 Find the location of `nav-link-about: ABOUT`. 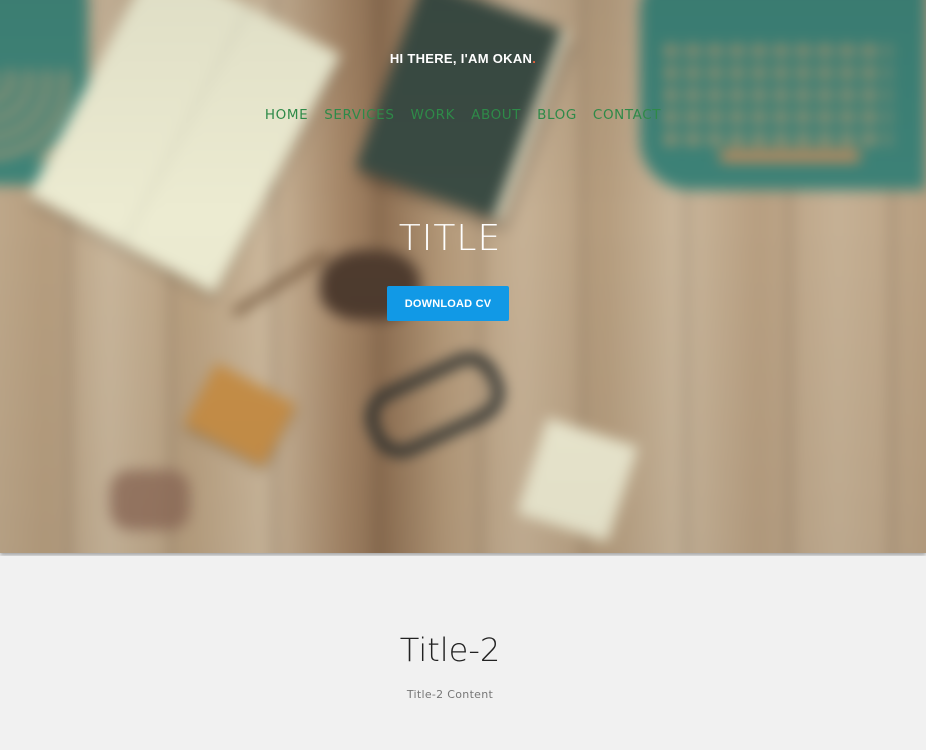

nav-link-about: ABOUT is located at coordinates (496, 115).